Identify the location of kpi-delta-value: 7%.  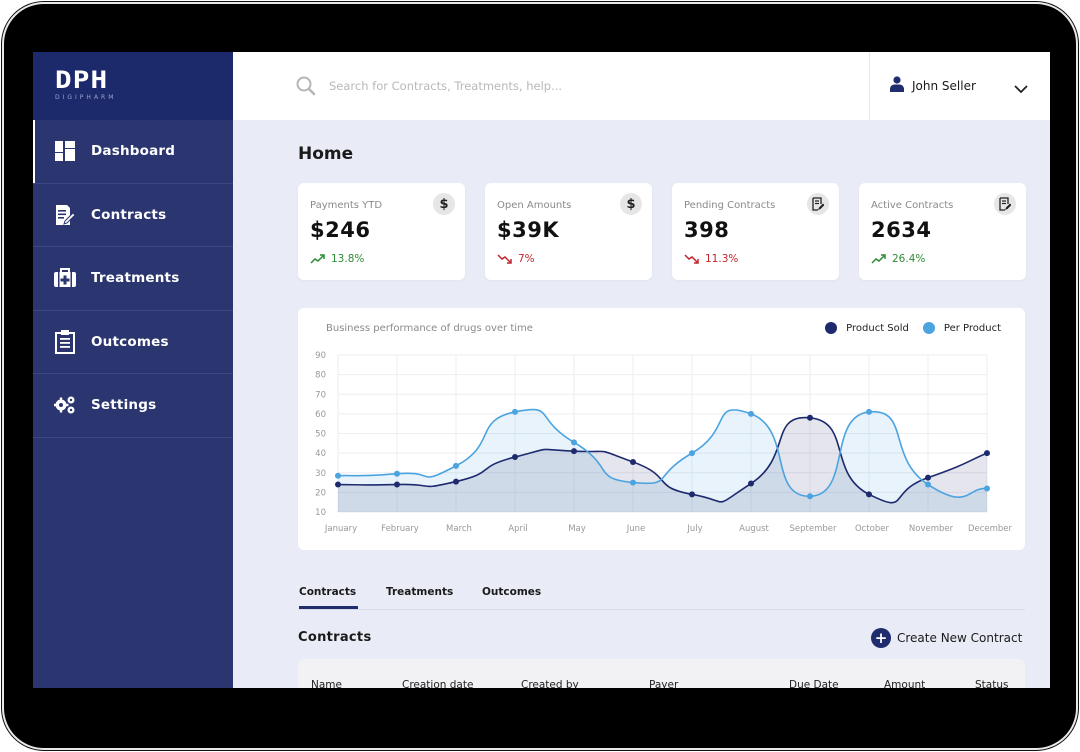
(526, 259).